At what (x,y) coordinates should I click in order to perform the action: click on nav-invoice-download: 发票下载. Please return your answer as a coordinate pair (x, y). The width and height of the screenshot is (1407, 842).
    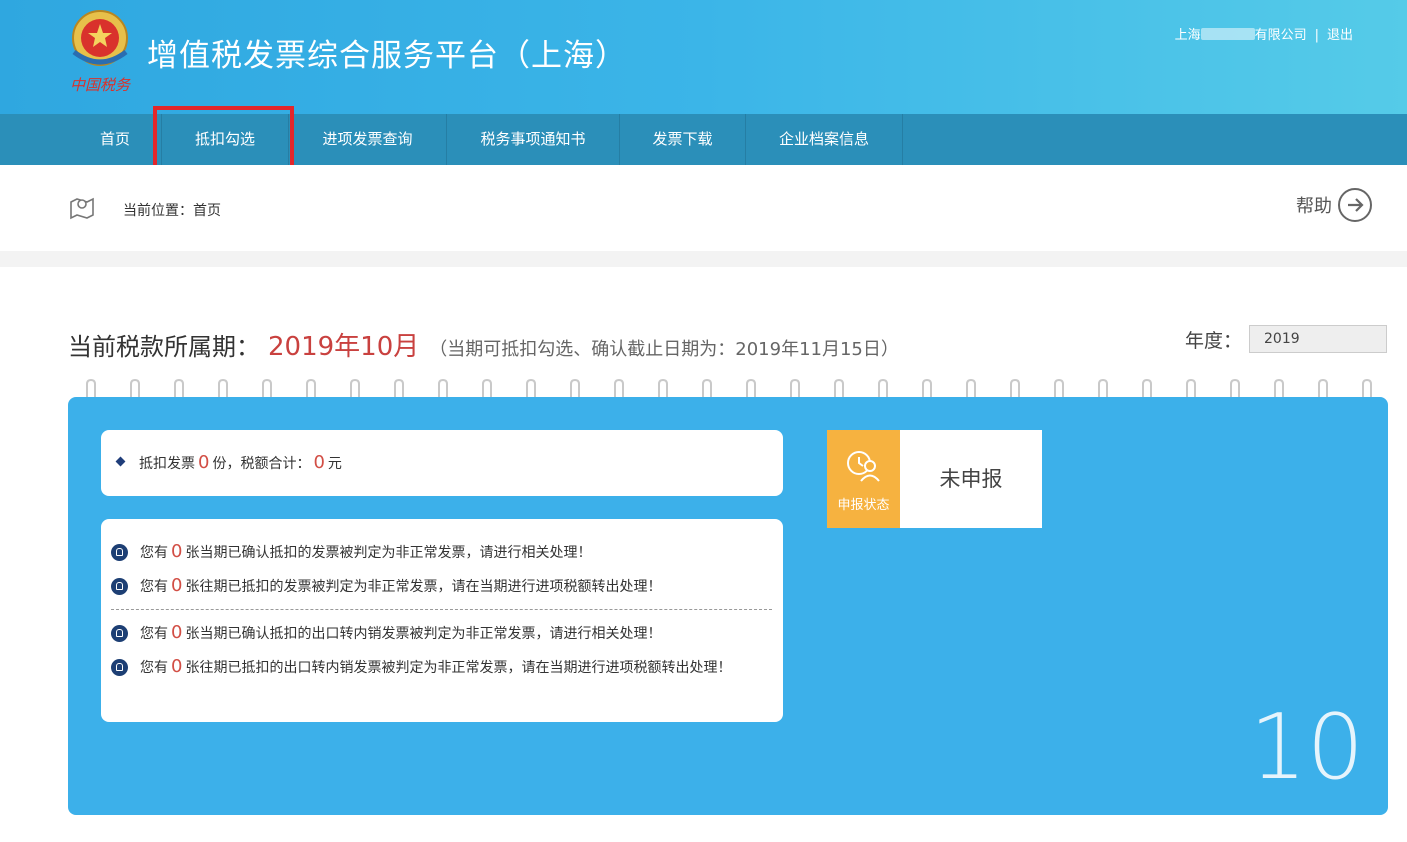
    Looking at the image, I should click on (683, 139).